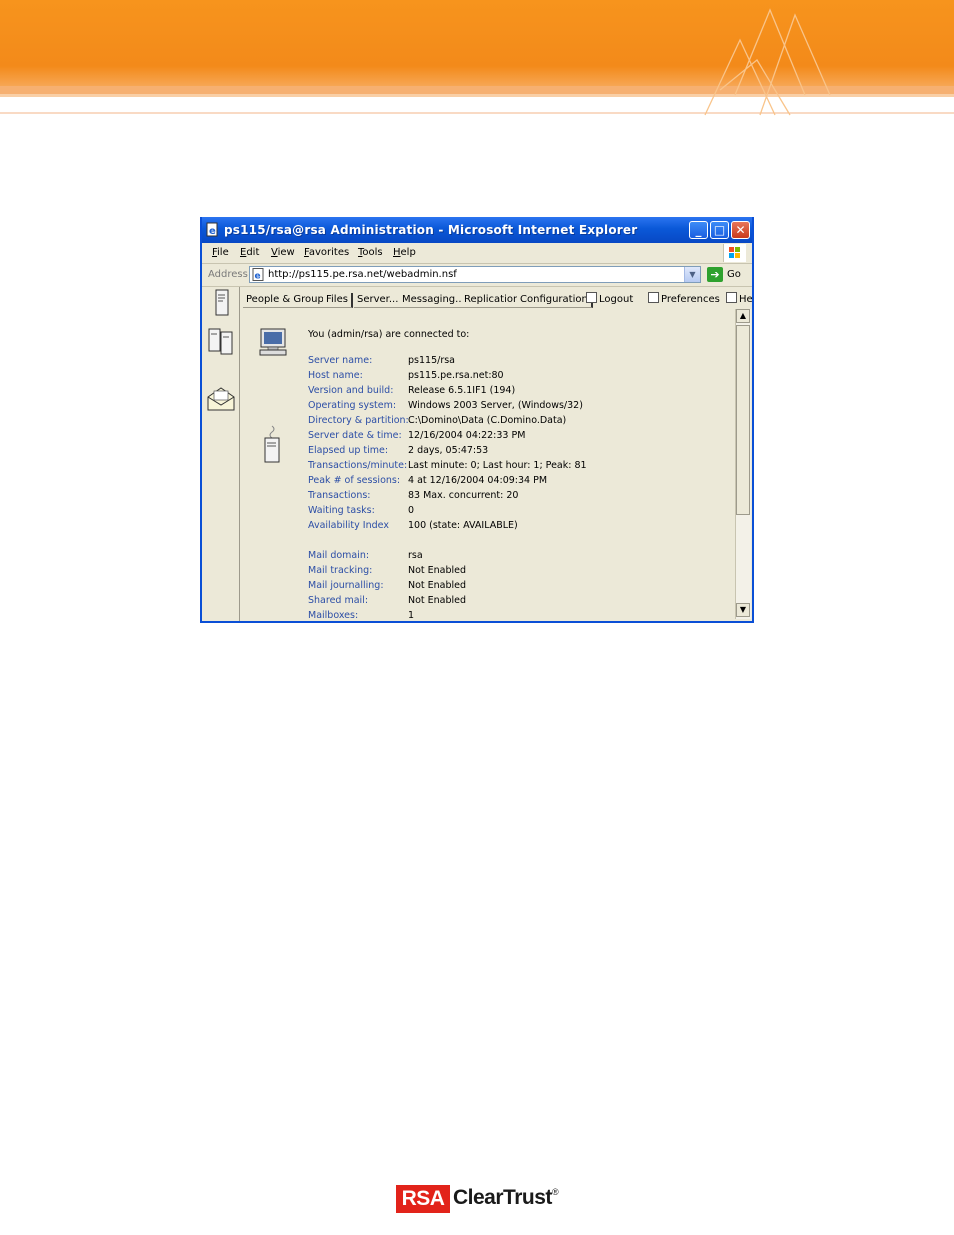 The height and width of the screenshot is (1235, 954). Describe the element at coordinates (389, 334) in the screenshot. I see `connected-message: You (admin/rsa) are connected to:` at that location.